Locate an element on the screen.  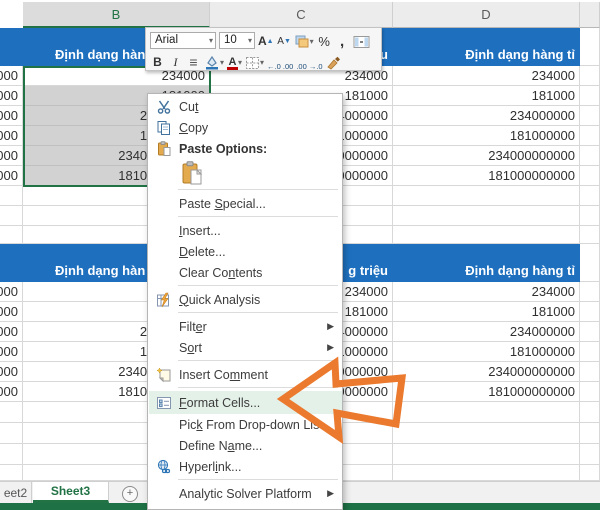
borders-button: ▾ is located at coordinates (254, 61).